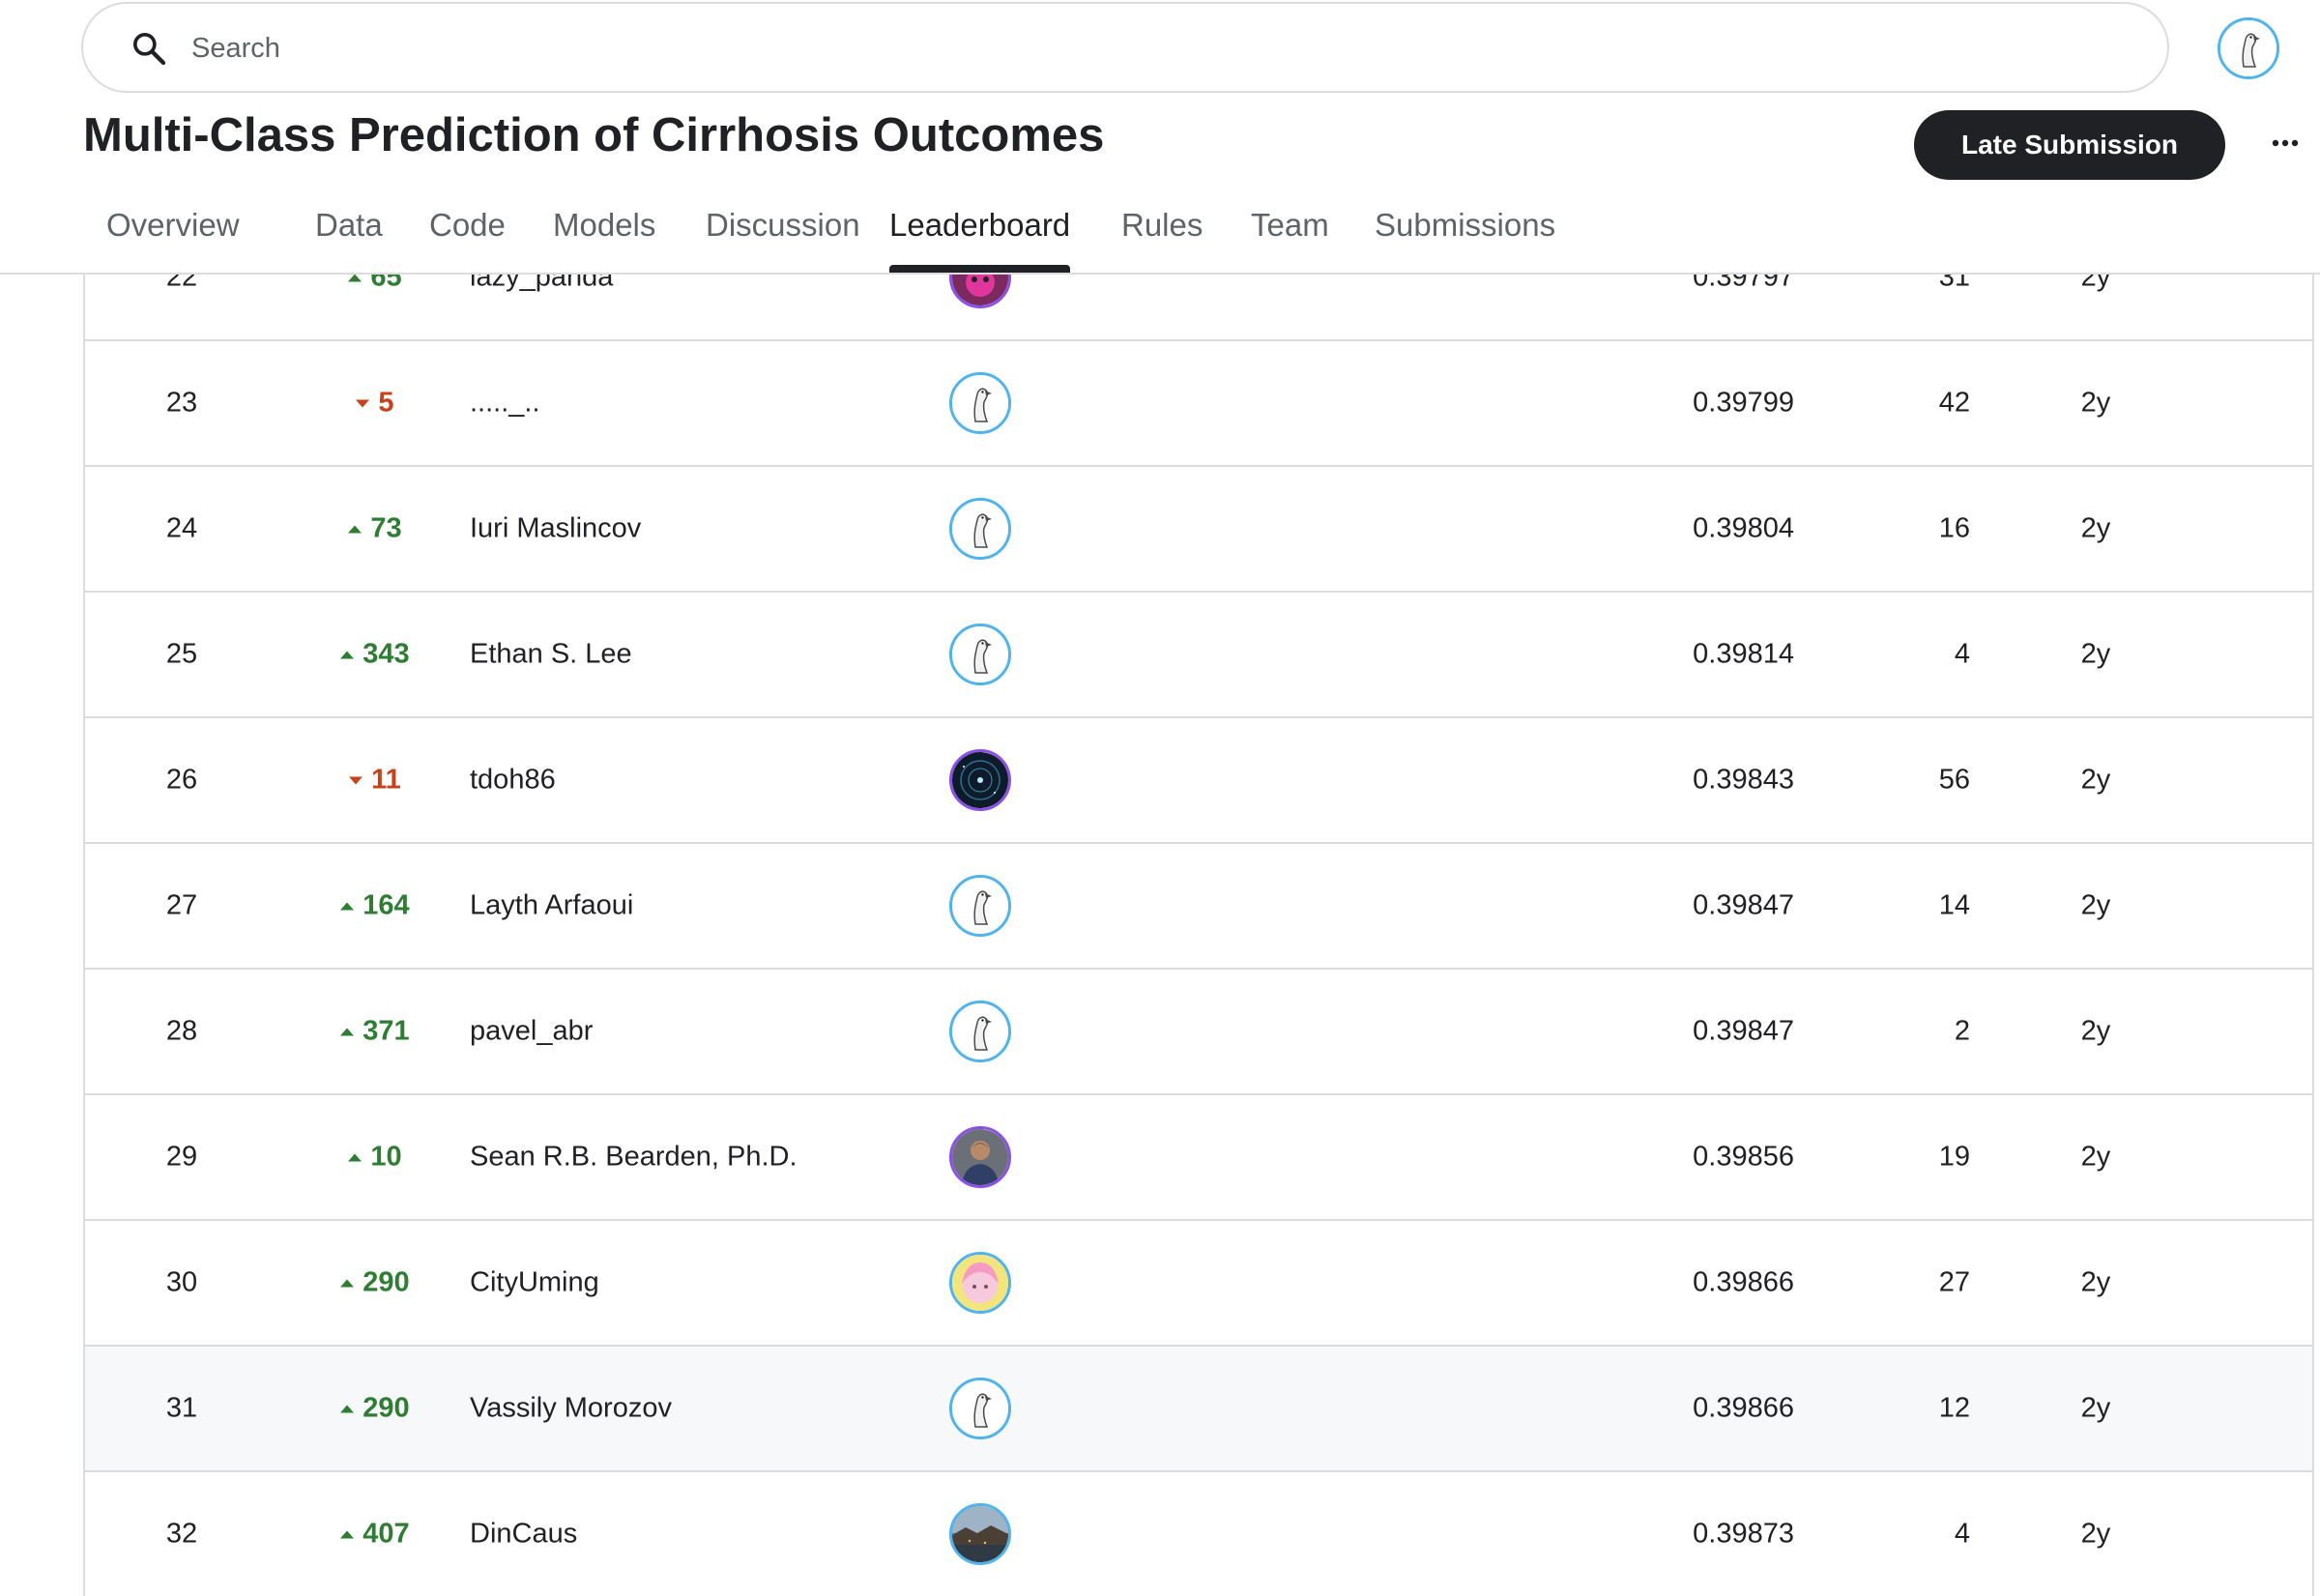  I want to click on rank-cell: 28, so click(181, 1031).